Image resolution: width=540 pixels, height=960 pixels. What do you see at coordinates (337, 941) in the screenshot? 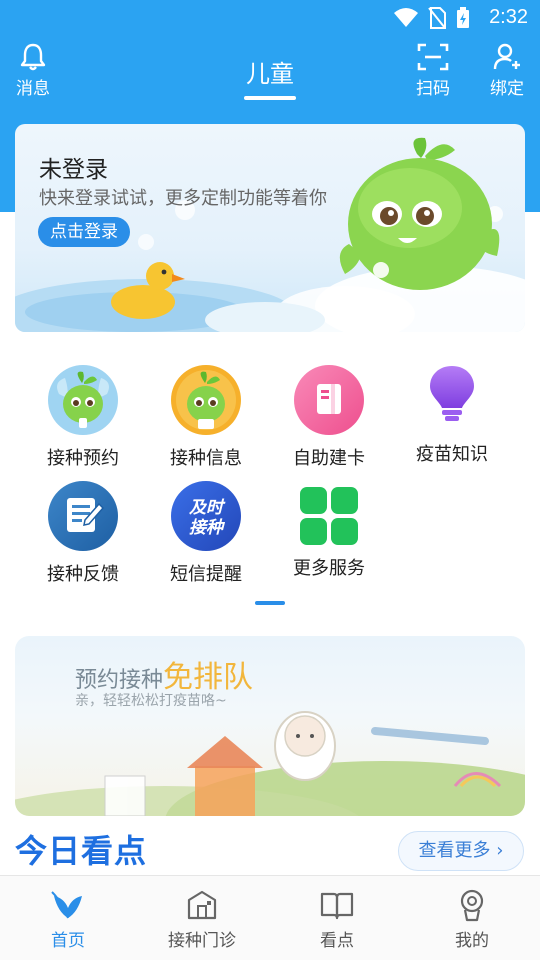
I see `tab-label: 看点` at bounding box center [337, 941].